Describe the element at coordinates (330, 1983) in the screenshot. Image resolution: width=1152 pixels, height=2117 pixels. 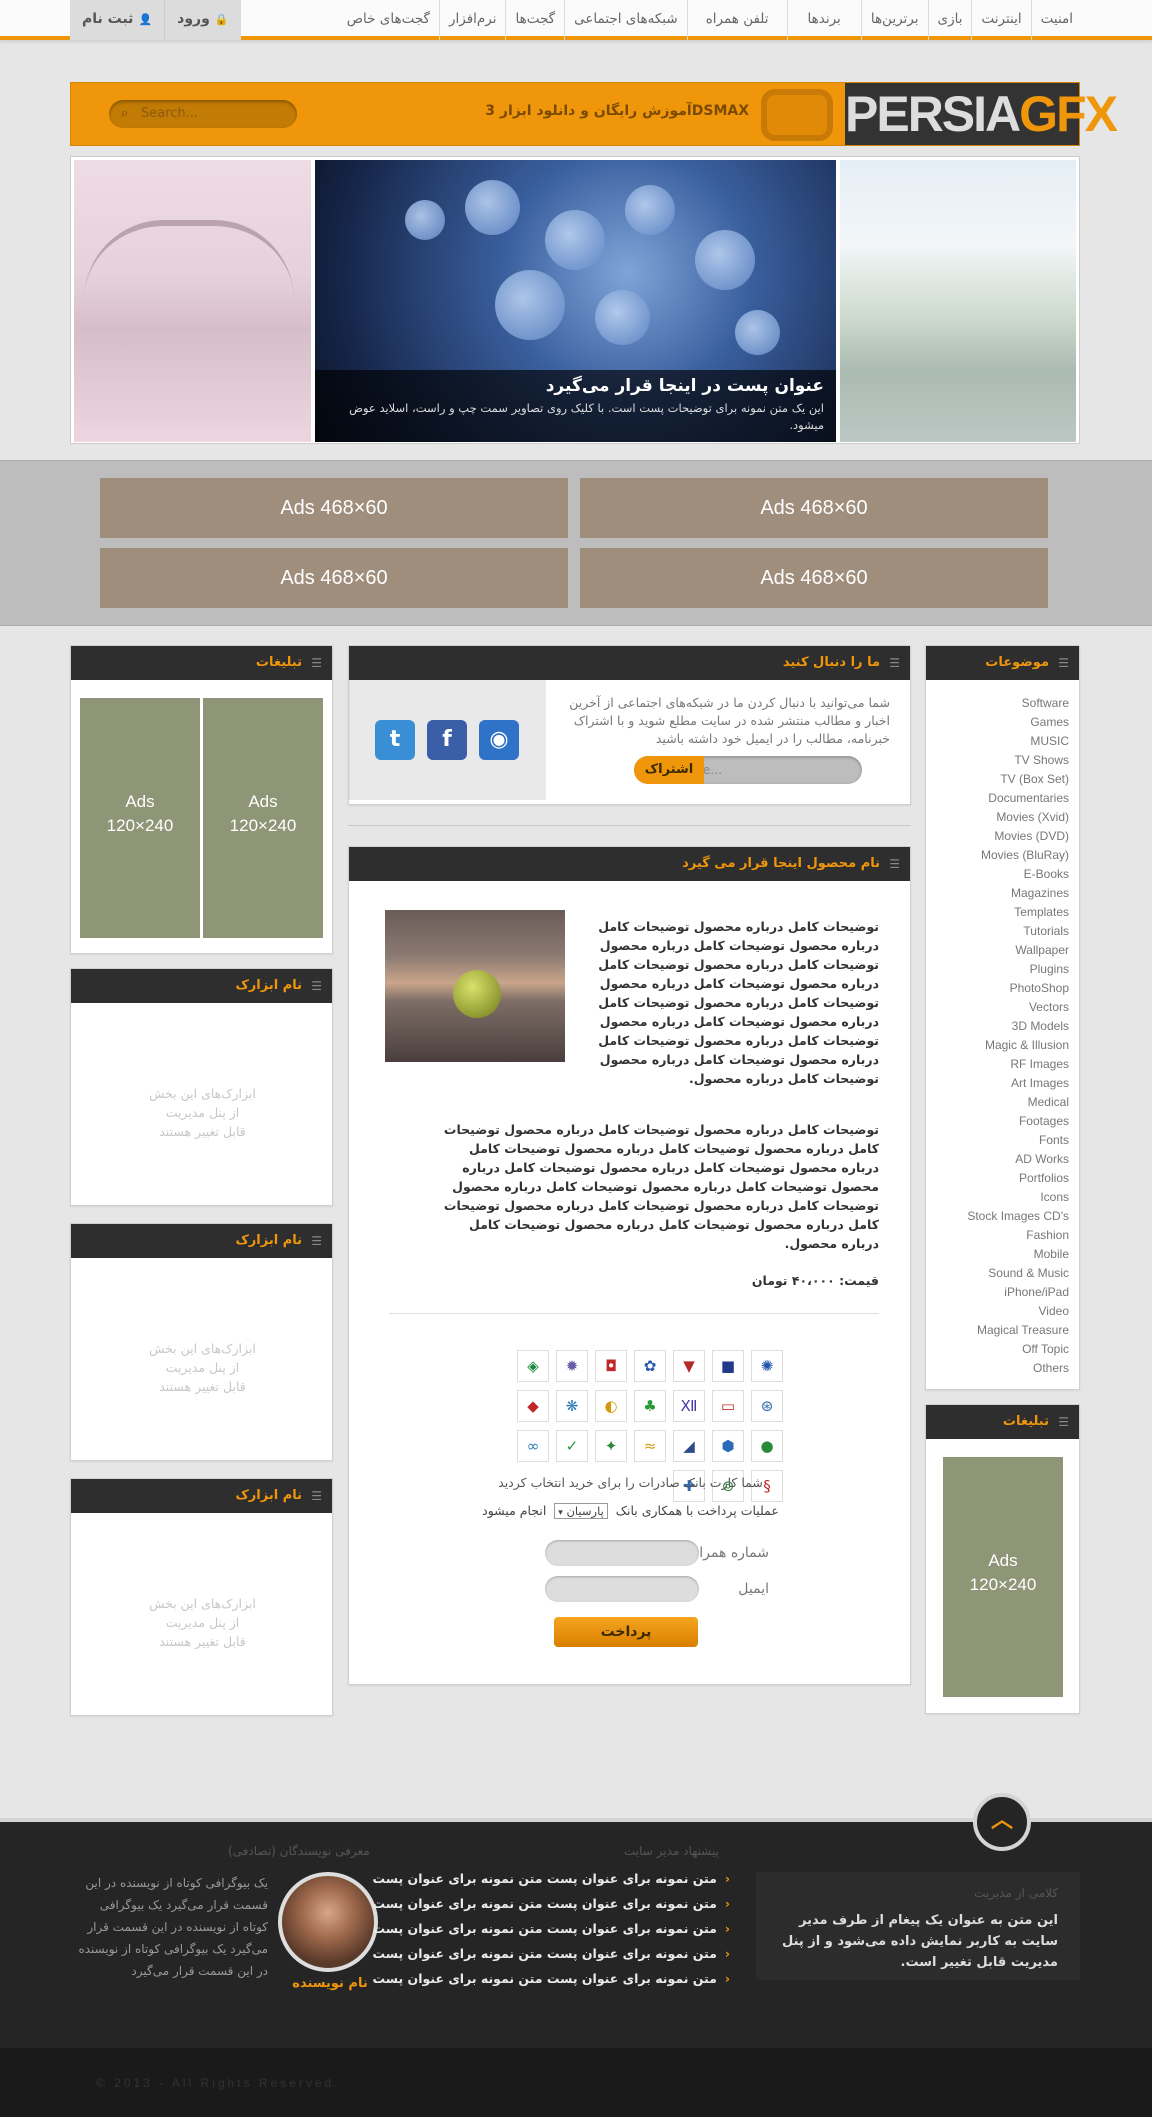
I see `author-name: نام نویسنده` at that location.